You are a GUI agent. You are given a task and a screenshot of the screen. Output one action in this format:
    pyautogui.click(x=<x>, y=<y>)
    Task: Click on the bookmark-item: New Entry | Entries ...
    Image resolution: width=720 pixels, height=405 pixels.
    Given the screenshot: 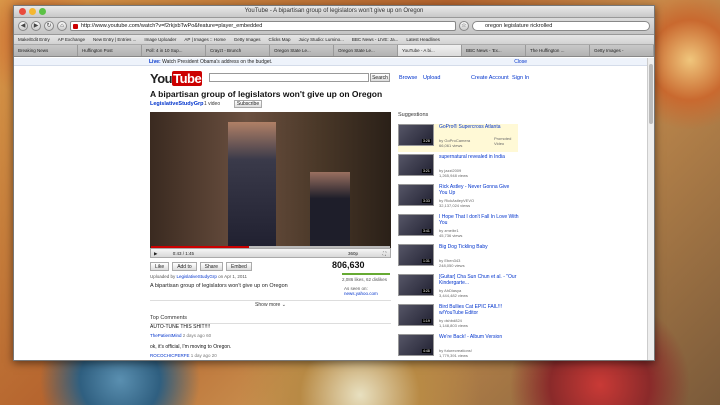 What is the action you would take?
    pyautogui.click(x=114, y=39)
    